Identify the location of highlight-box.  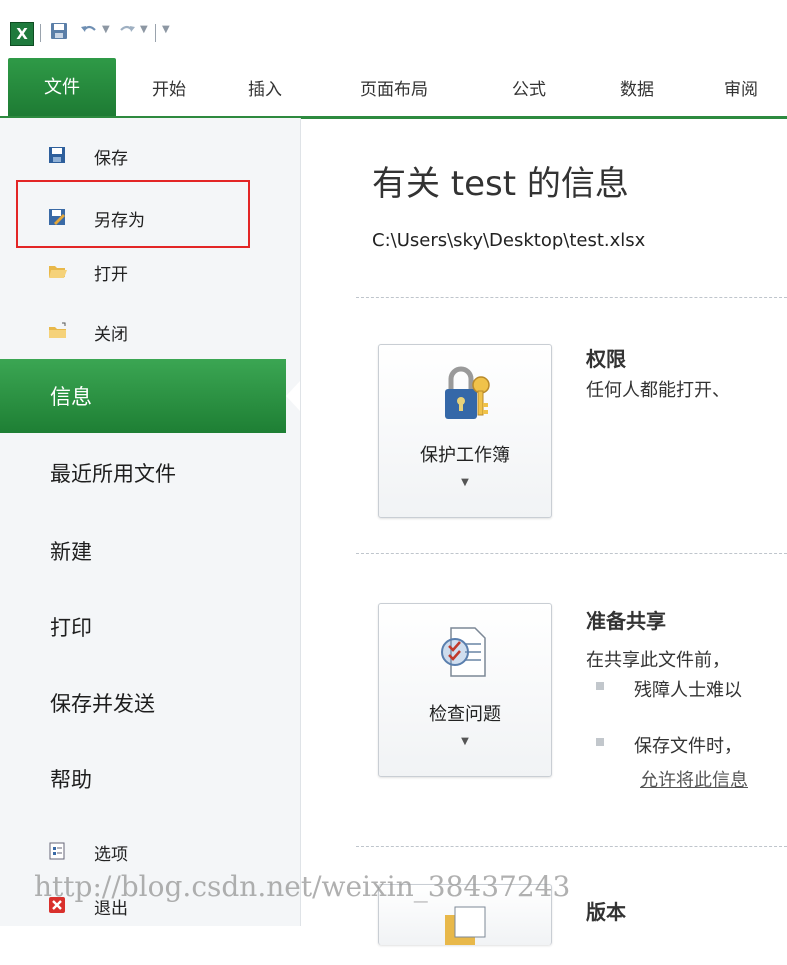
(133, 214).